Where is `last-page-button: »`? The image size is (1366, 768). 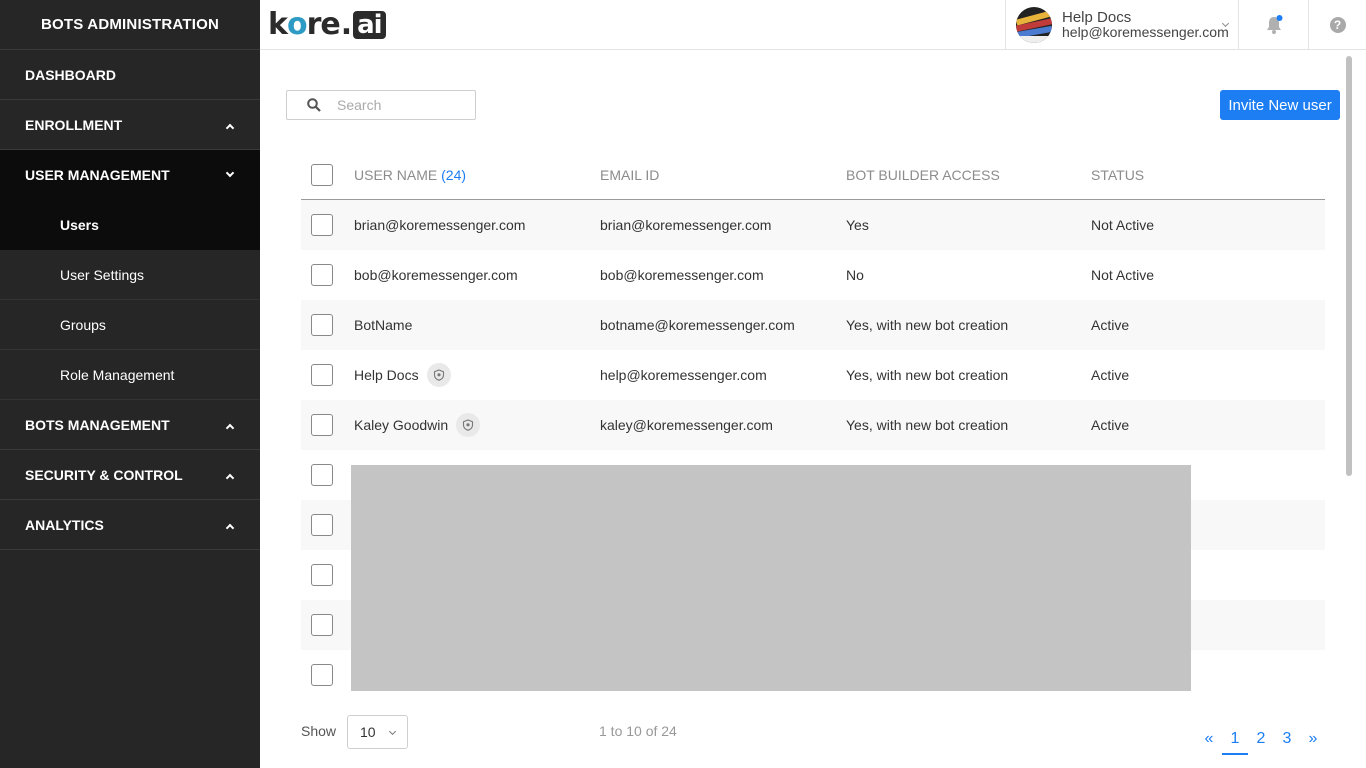 last-page-button: » is located at coordinates (1313, 741).